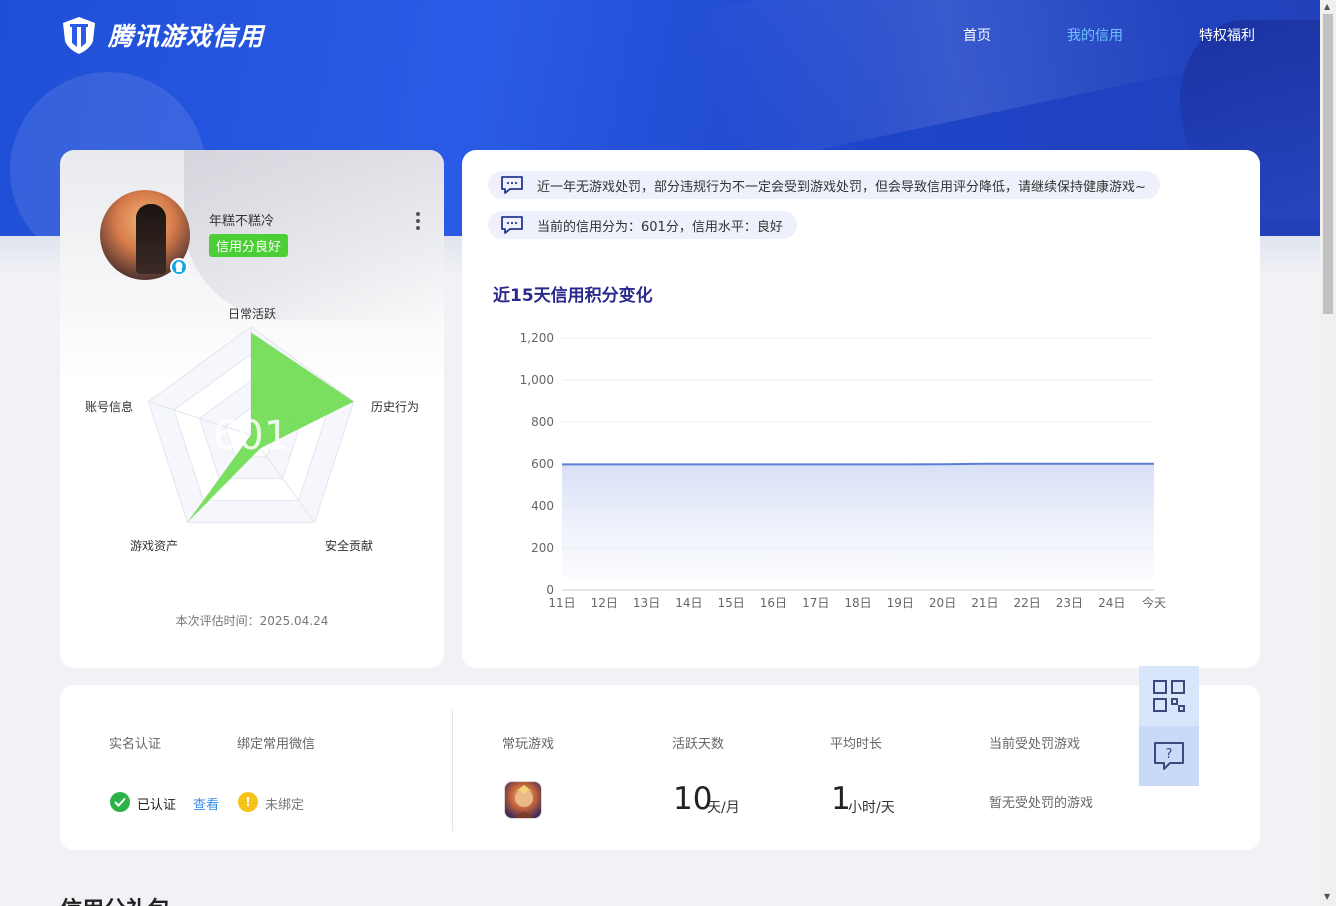 The image size is (1336, 906). What do you see at coordinates (977, 35) in the screenshot?
I see `nav-home: 首页` at bounding box center [977, 35].